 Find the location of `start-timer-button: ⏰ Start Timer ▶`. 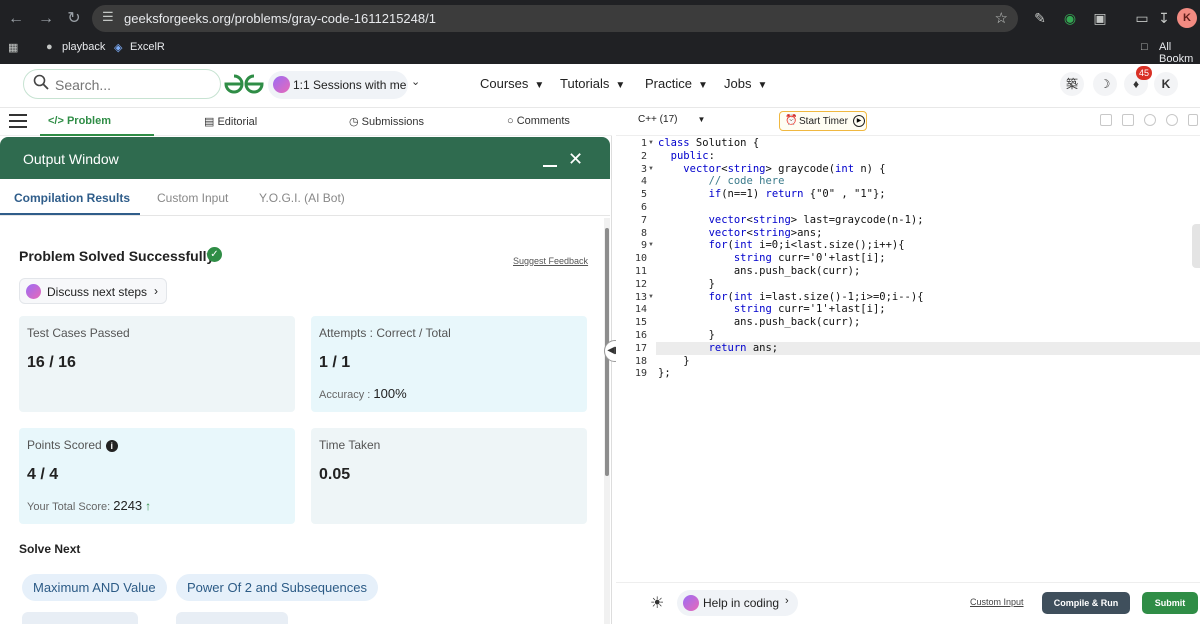

start-timer-button: ⏰ Start Timer ▶ is located at coordinates (823, 121).